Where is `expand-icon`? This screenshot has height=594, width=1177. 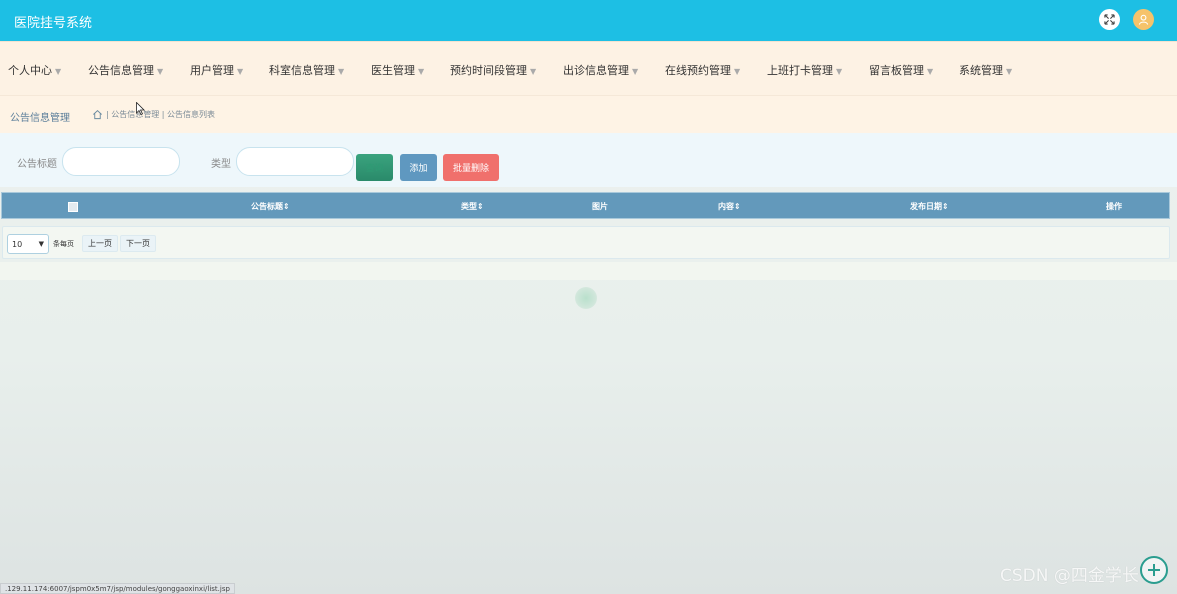 expand-icon is located at coordinates (1109, 19).